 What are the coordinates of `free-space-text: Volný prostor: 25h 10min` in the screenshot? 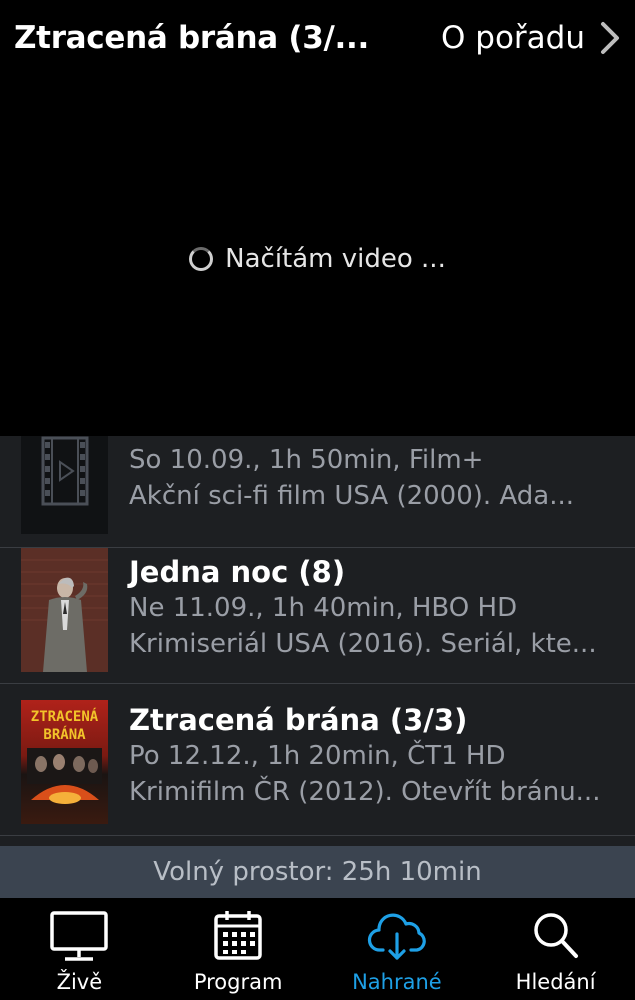 It's located at (317, 872).